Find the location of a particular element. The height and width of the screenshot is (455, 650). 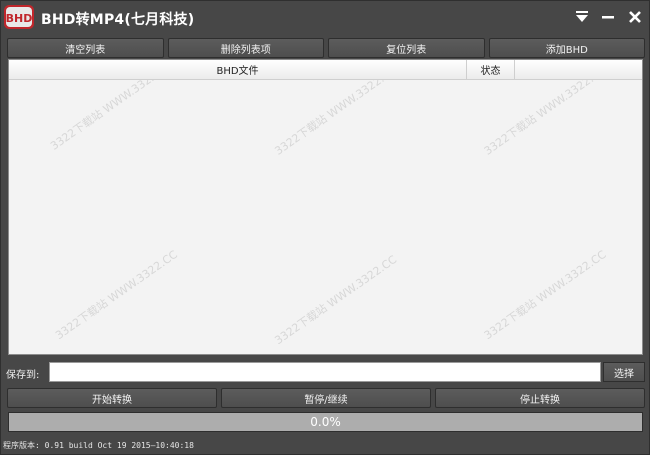

menu-down-icon is located at coordinates (582, 16).